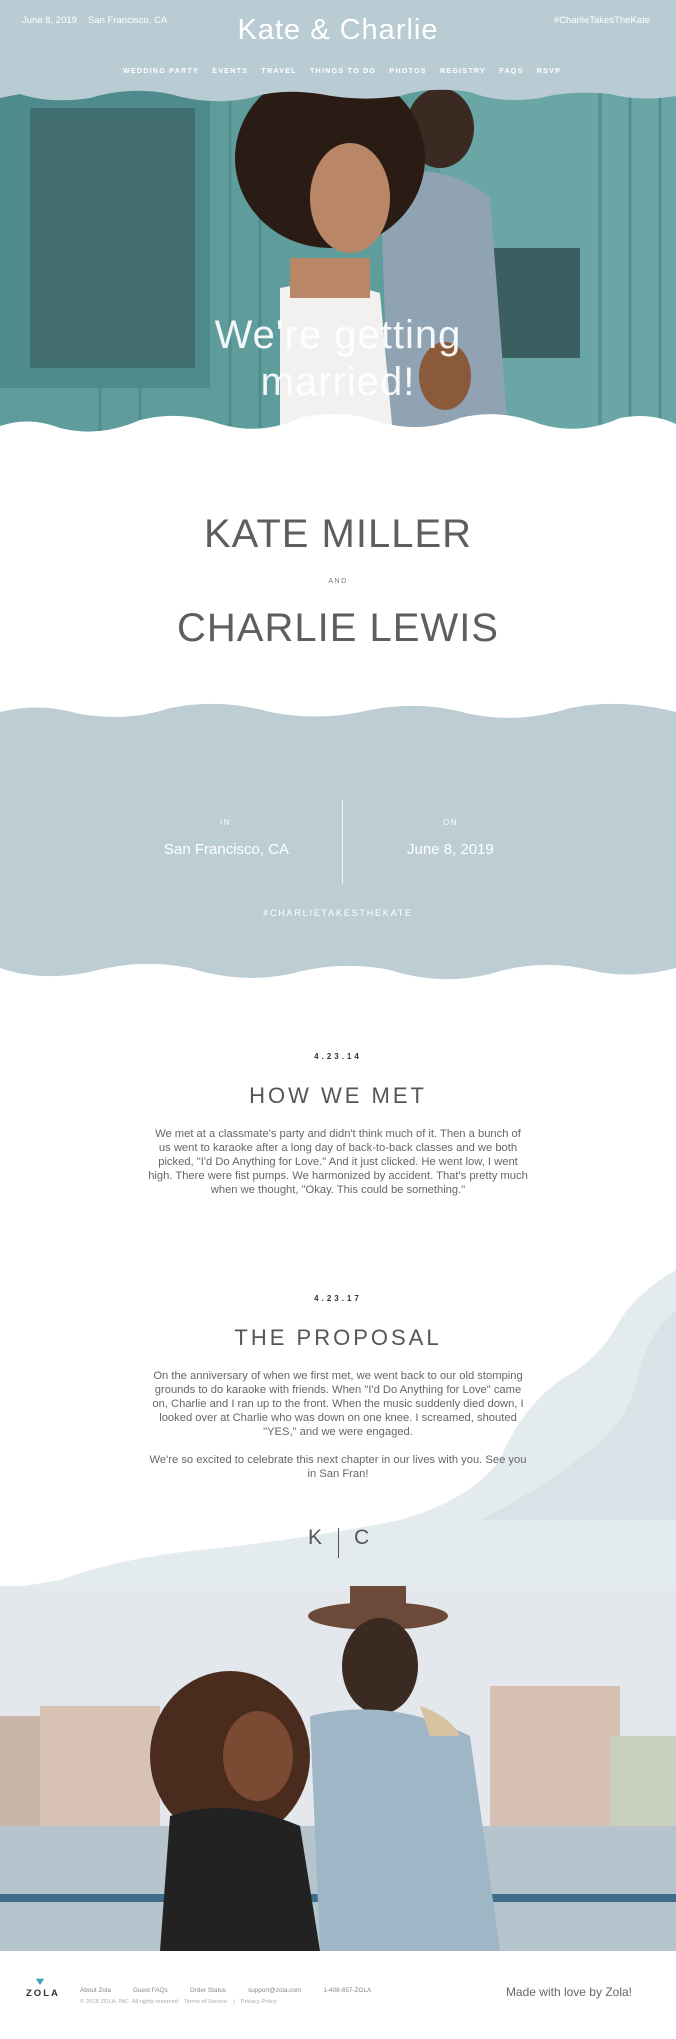  What do you see at coordinates (43, 1993) in the screenshot?
I see `zola-logo: ZOLA` at bounding box center [43, 1993].